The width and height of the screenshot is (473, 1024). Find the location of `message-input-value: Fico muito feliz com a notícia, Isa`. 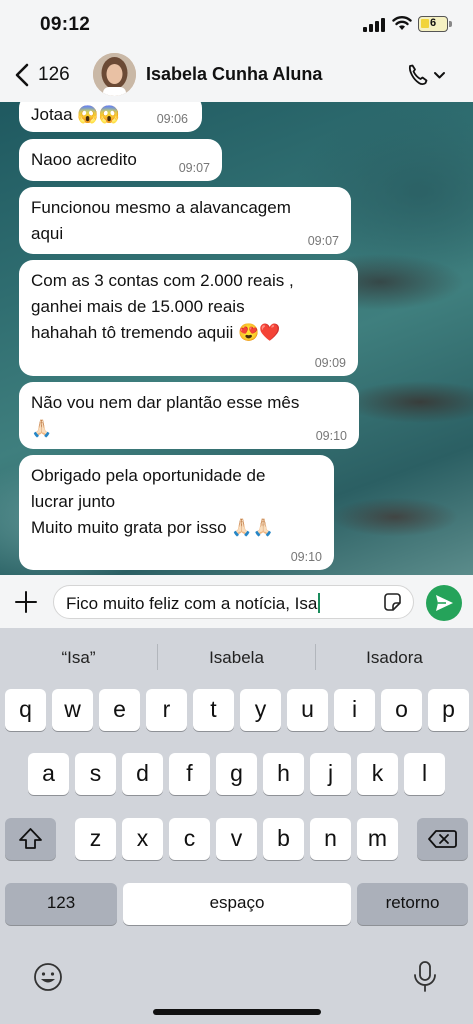

message-input-value: Fico muito feliz com a notícia, Isa is located at coordinates (192, 603).